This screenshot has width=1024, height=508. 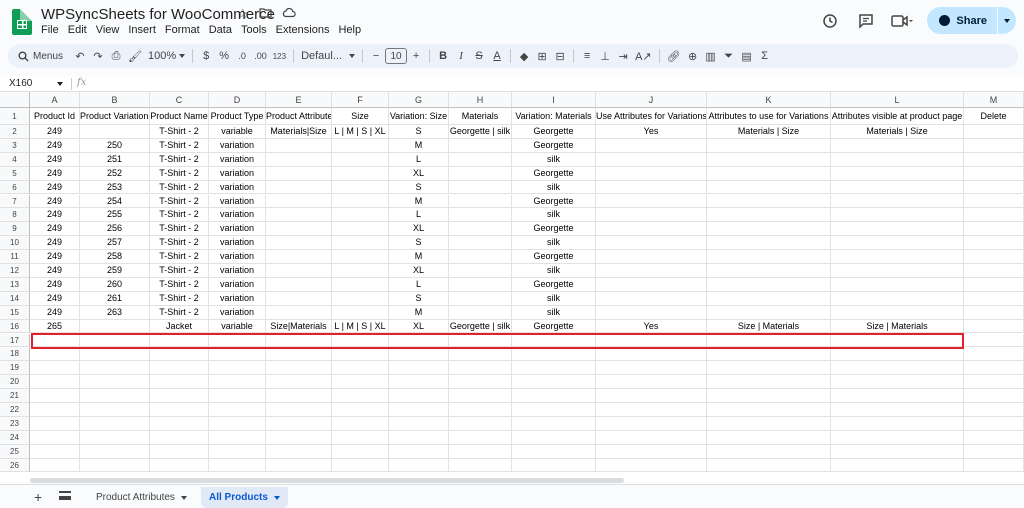 I want to click on horizontal-scrollbar, so click(x=327, y=480).